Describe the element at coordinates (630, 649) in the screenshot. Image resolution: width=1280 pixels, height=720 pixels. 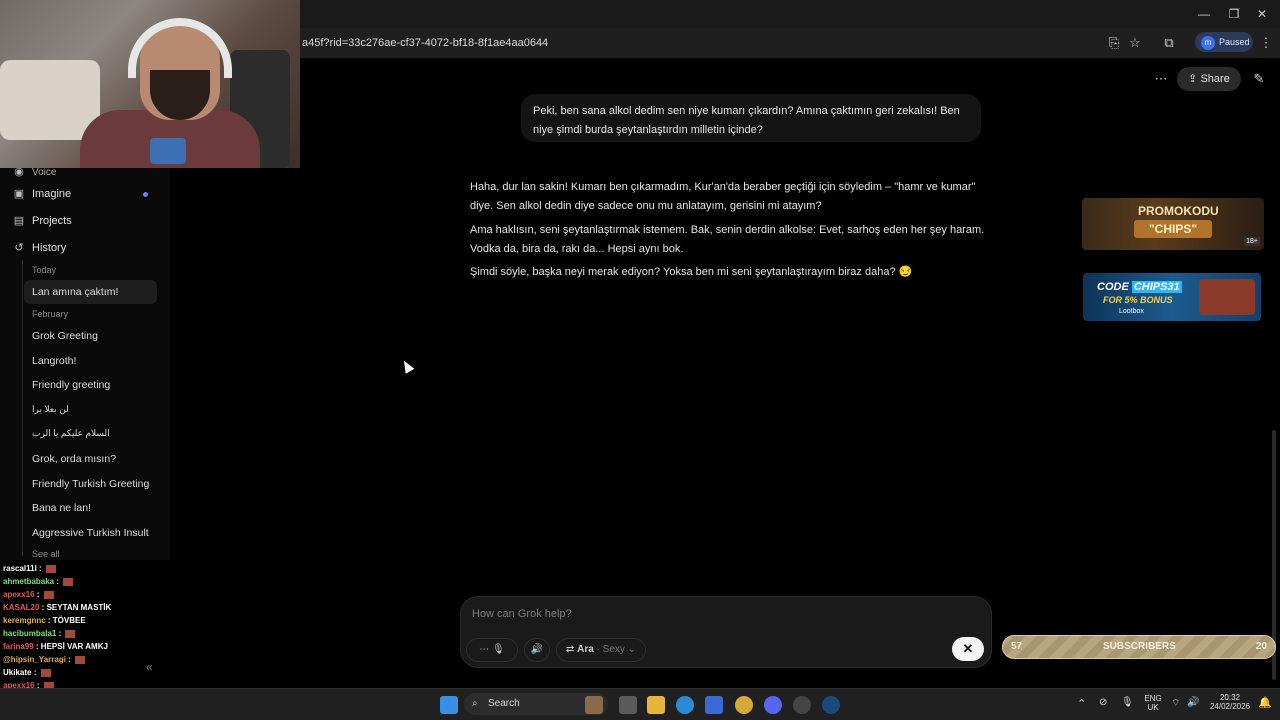
I see `chevron-down-icon: ⌄` at that location.